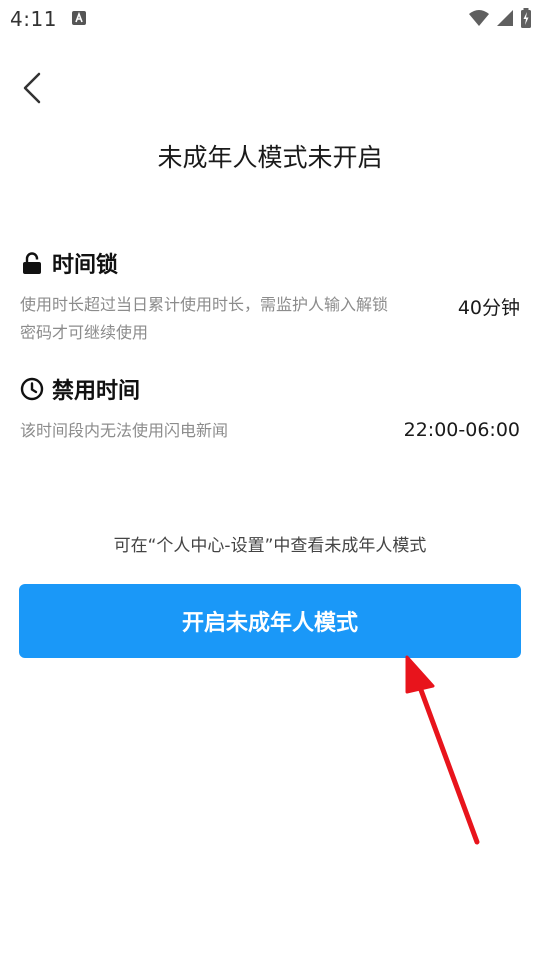  I want to click on disabled-time-heading-label: 禁用时间, so click(96, 391).